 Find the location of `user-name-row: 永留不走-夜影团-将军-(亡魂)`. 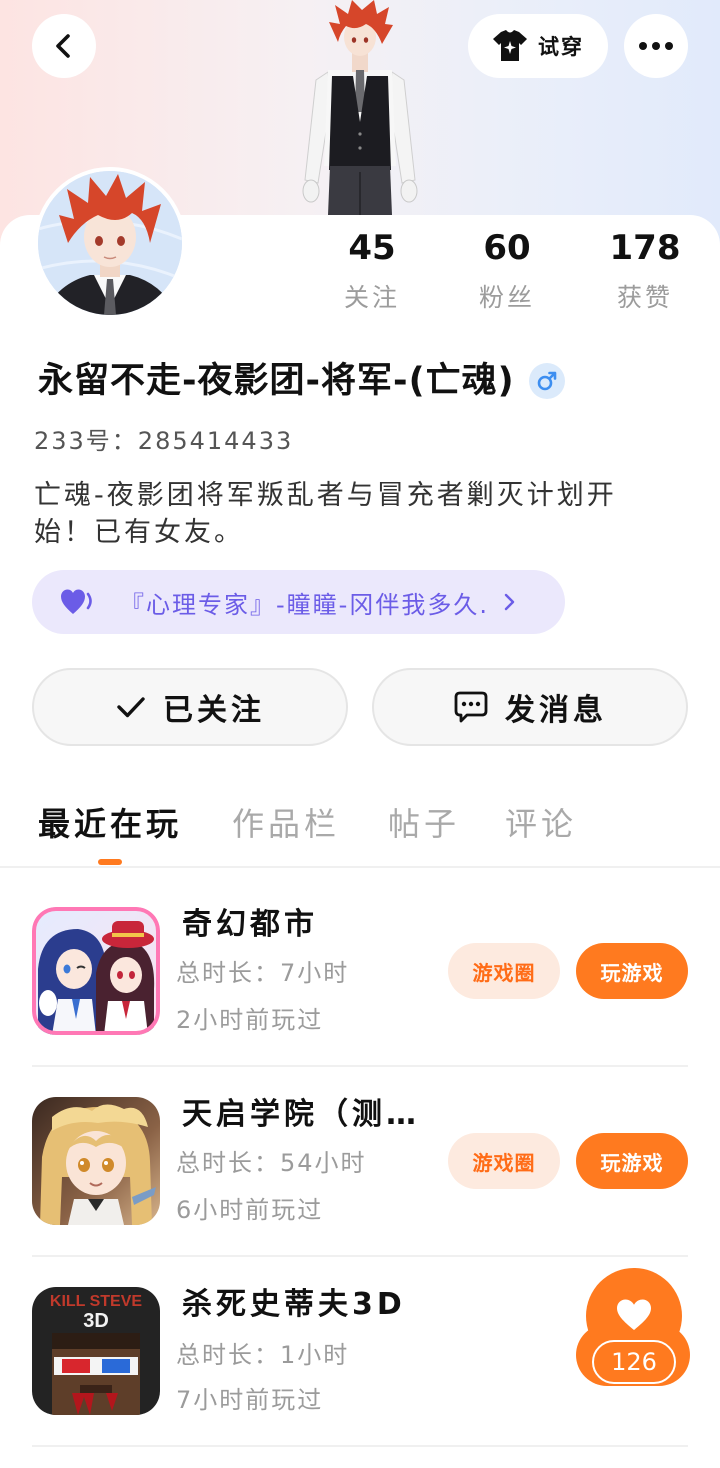

user-name-row: 永留不走-夜影团-将军-(亡魂) is located at coordinates (301, 381).